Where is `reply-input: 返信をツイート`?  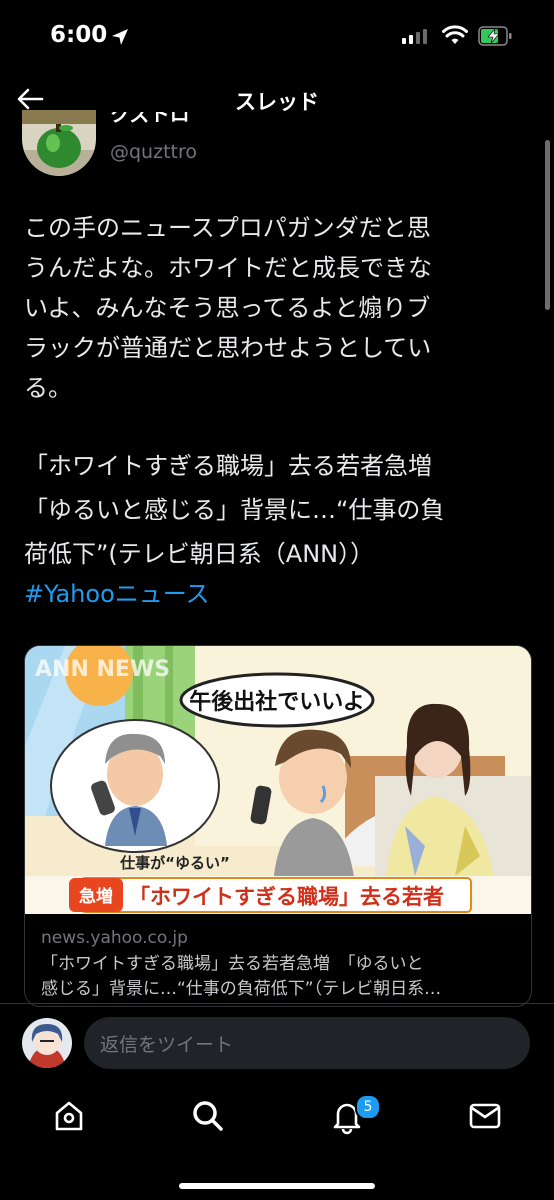
reply-input: 返信をツイート is located at coordinates (307, 1043).